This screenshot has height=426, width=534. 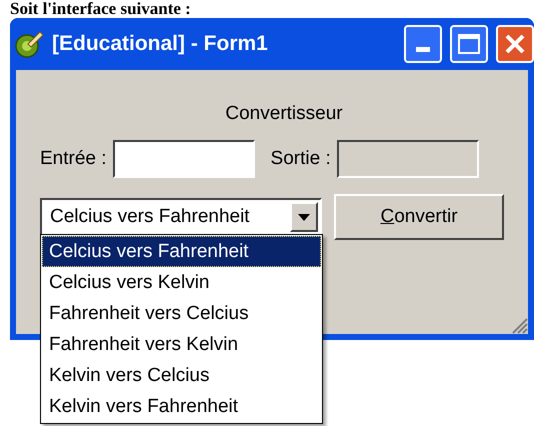 I want to click on dropdown-option: Fahrenheit vers Kelvin, so click(x=181, y=344).